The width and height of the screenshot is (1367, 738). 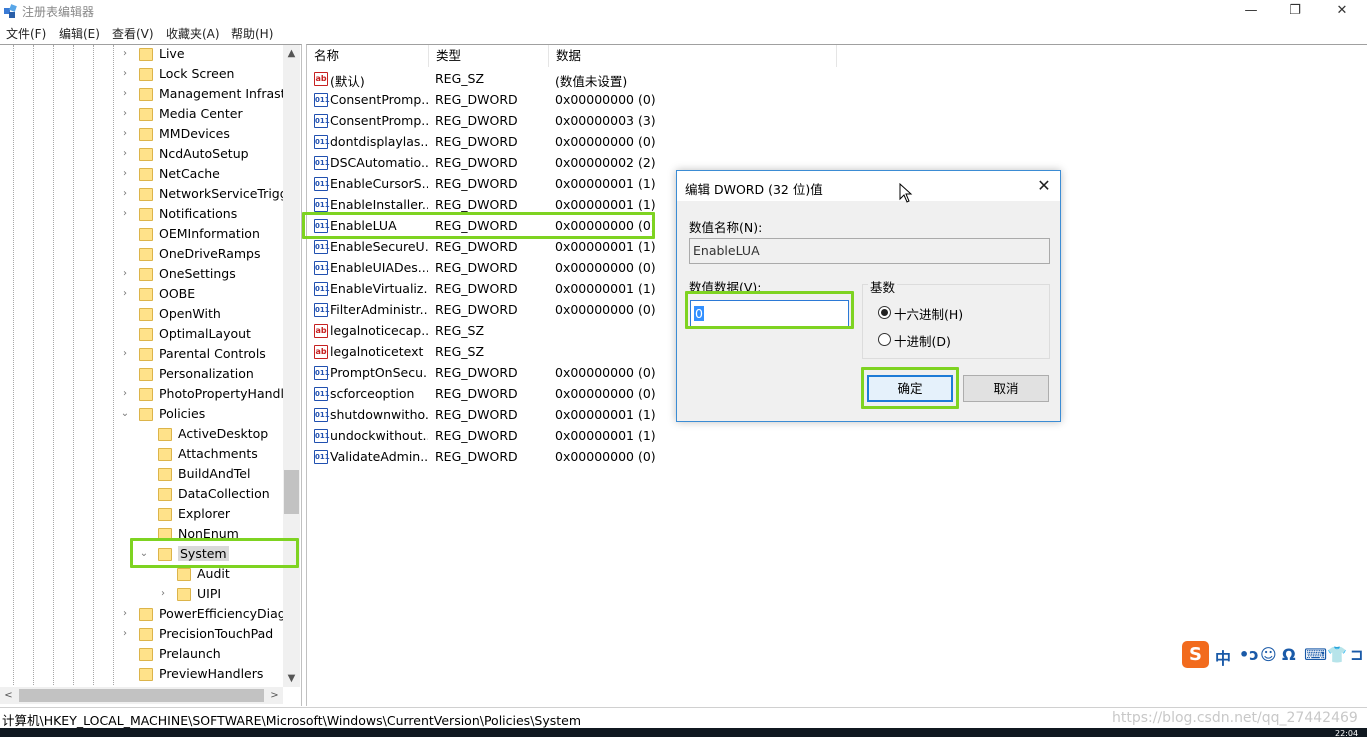 What do you see at coordinates (372, 393) in the screenshot?
I see `value-name: scforceoption` at bounding box center [372, 393].